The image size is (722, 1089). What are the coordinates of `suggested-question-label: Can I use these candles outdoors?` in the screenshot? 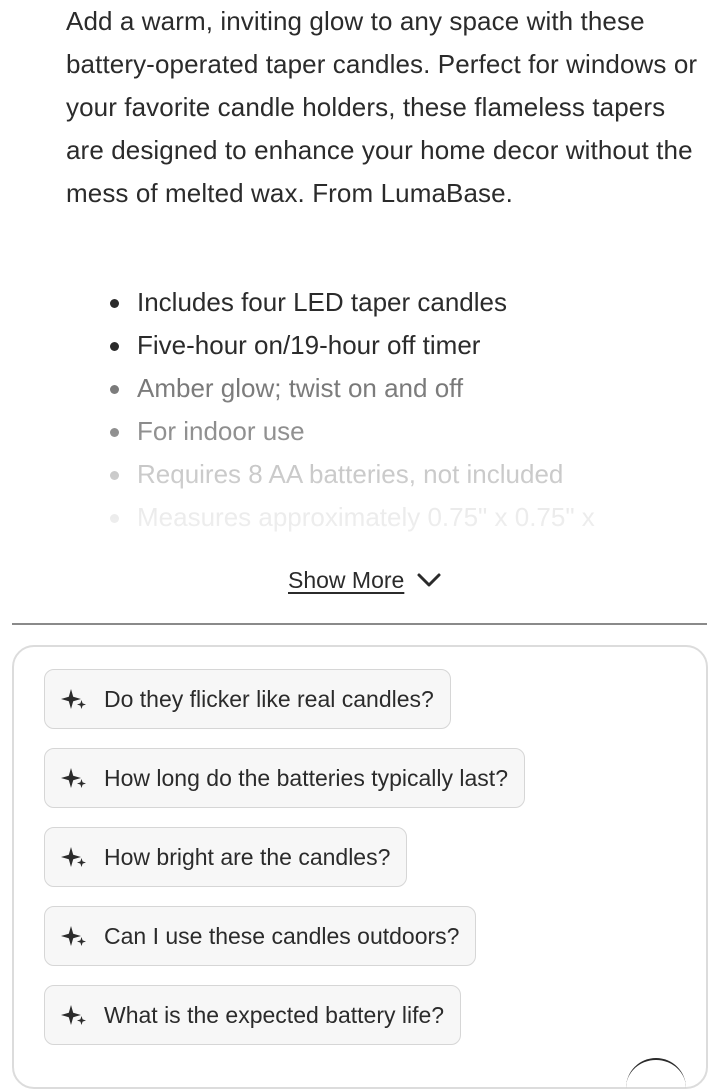 It's located at (282, 935).